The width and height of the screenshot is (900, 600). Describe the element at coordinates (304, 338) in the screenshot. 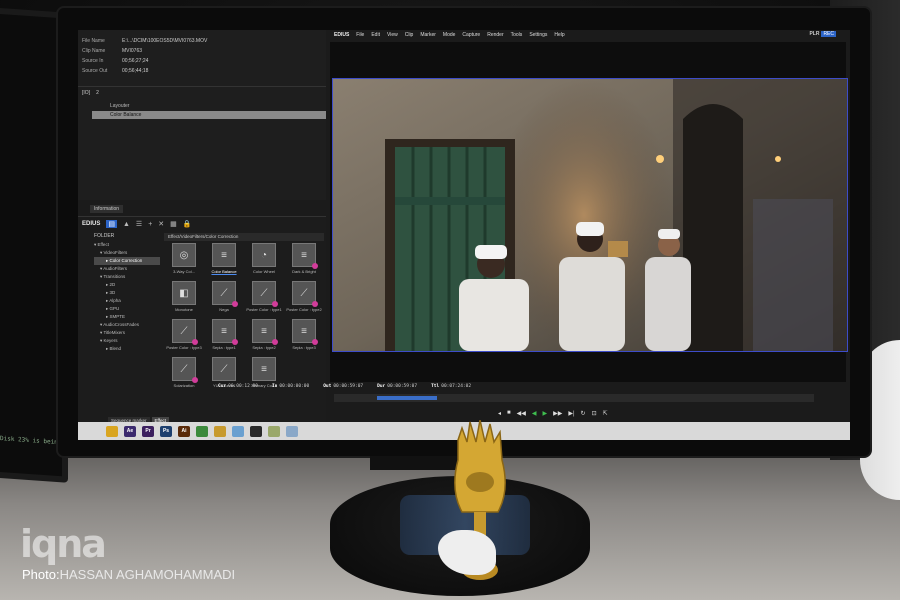

I see `effect-item: ≡ Sepia : type3` at that location.